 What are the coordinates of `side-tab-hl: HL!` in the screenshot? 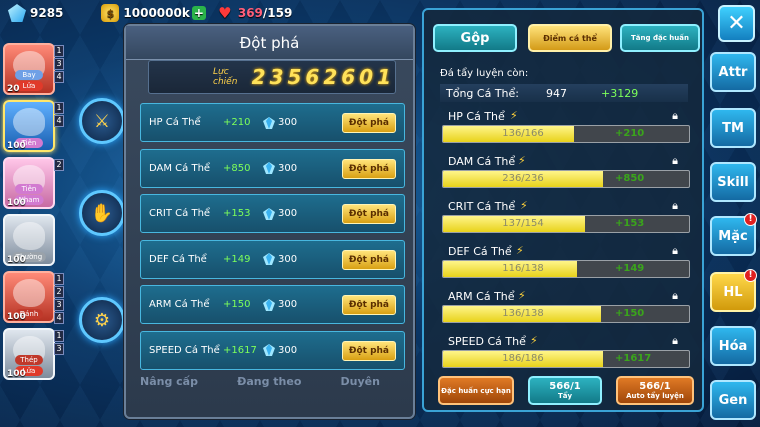 It's located at (733, 290).